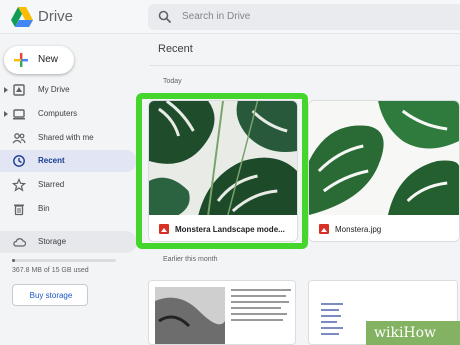 The width and height of the screenshot is (460, 345). I want to click on new-button: New, so click(39, 60).